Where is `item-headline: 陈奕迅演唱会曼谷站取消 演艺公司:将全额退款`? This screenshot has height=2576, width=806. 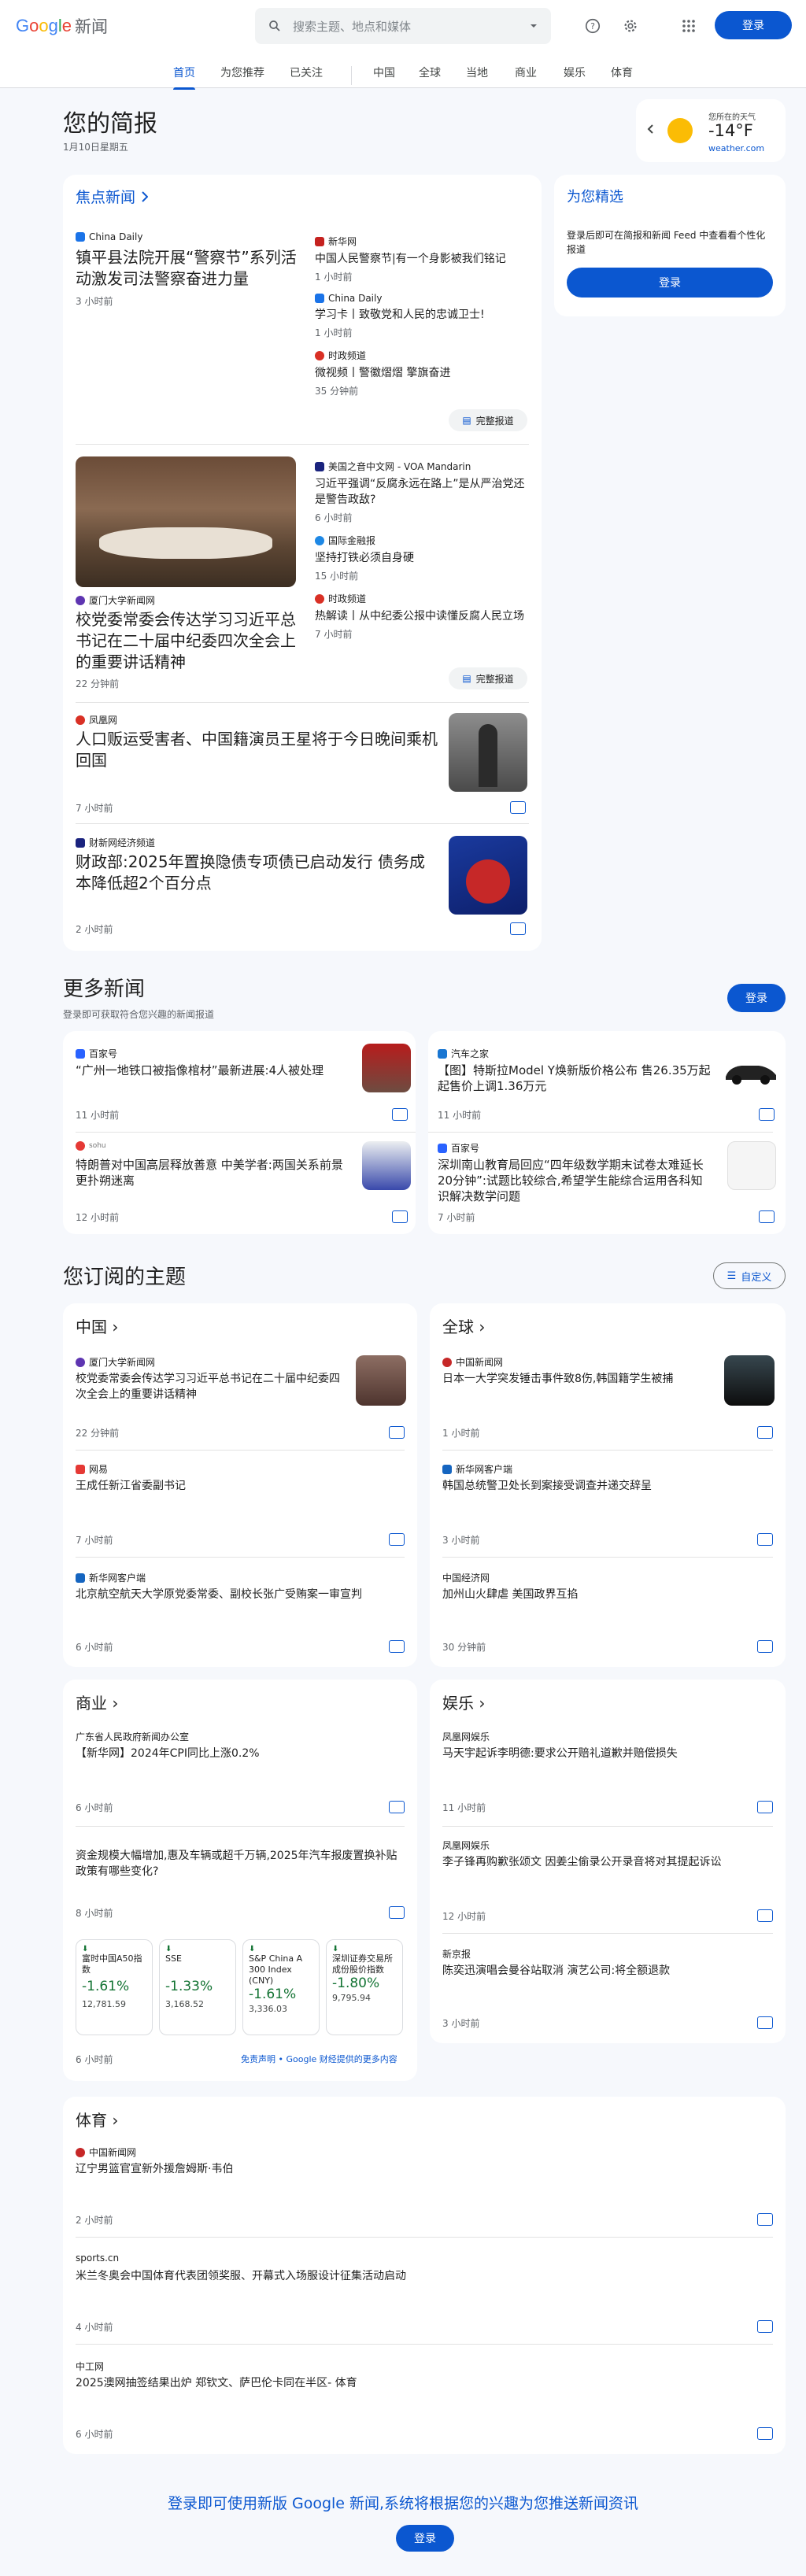 item-headline: 陈奕迅演唱会曼谷站取消 演艺公司:将全额退款 is located at coordinates (599, 1971).